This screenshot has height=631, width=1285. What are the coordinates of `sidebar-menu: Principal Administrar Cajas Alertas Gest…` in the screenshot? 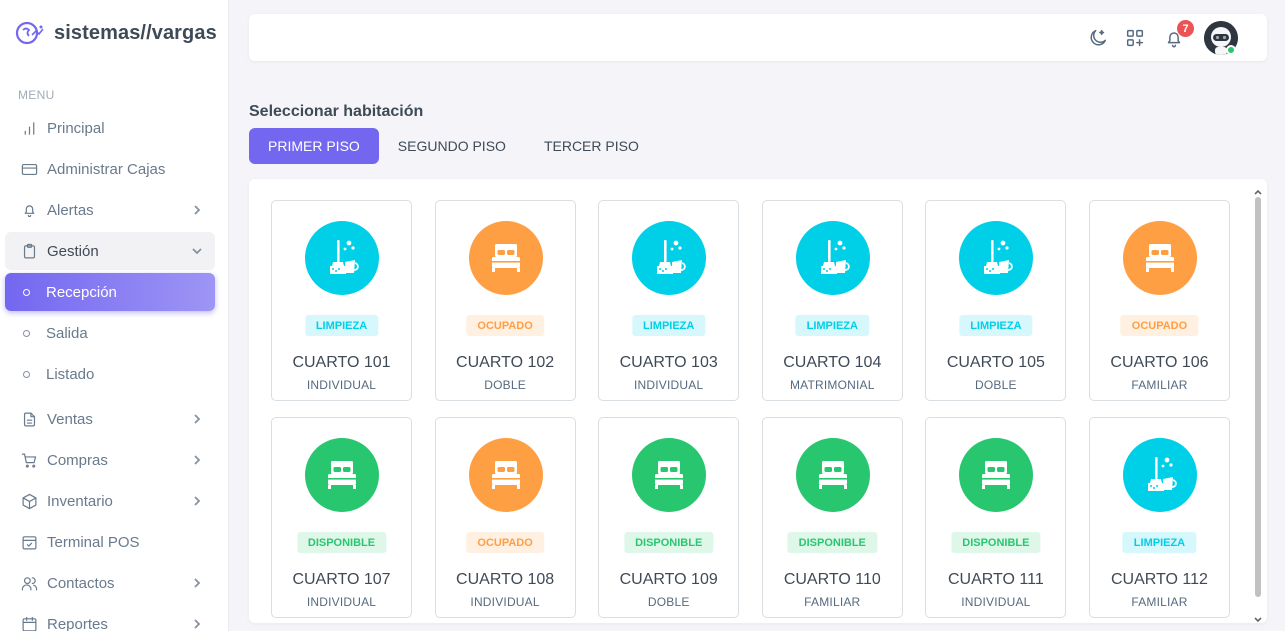 It's located at (110, 370).